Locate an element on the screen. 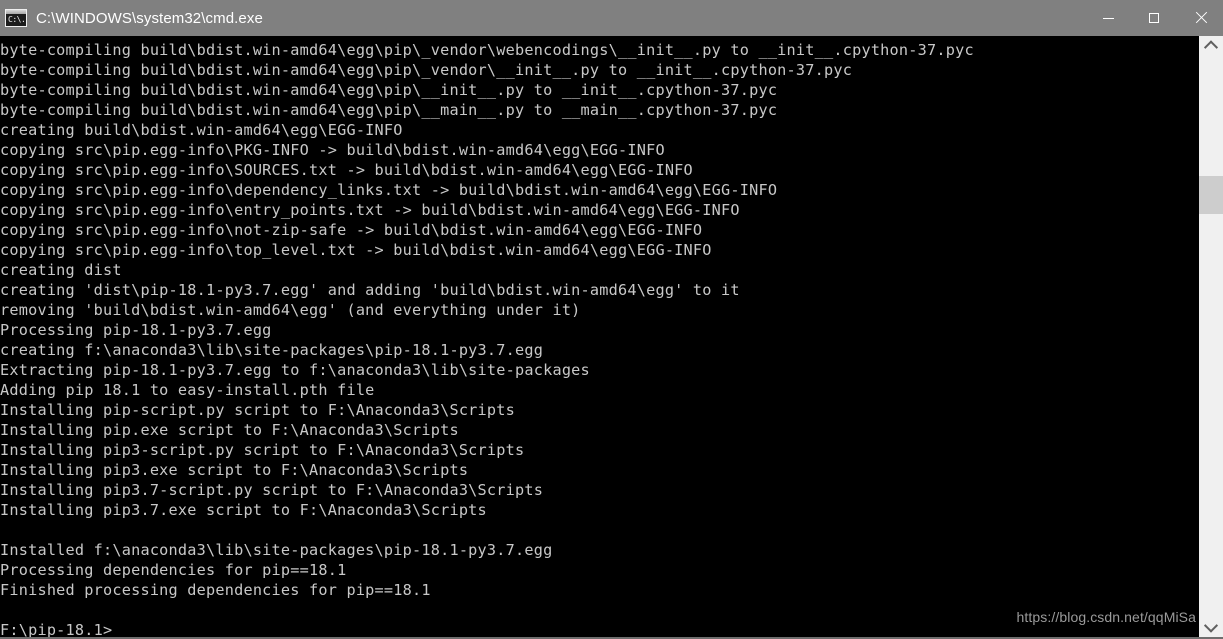 The width and height of the screenshot is (1223, 639). maximize-button is located at coordinates (1154, 18).